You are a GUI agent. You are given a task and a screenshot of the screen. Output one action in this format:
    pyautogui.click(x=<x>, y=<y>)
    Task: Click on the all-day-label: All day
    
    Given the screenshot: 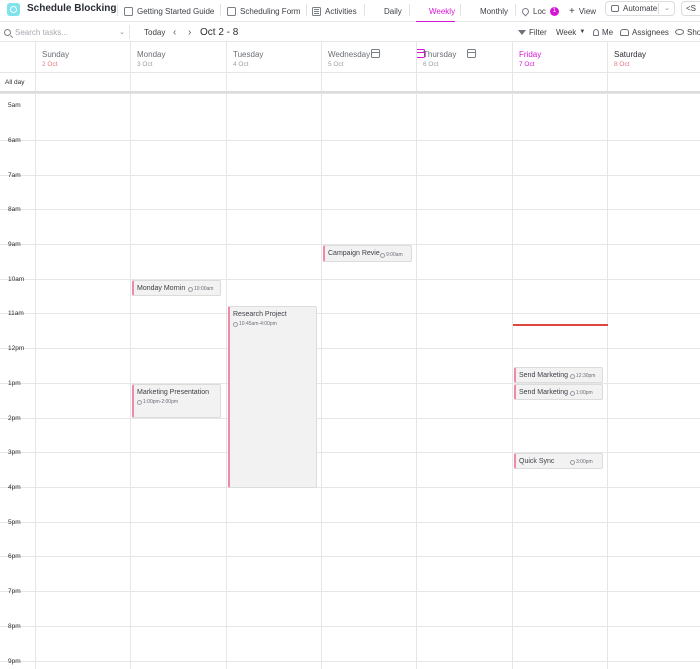 What is the action you would take?
    pyautogui.click(x=15, y=82)
    